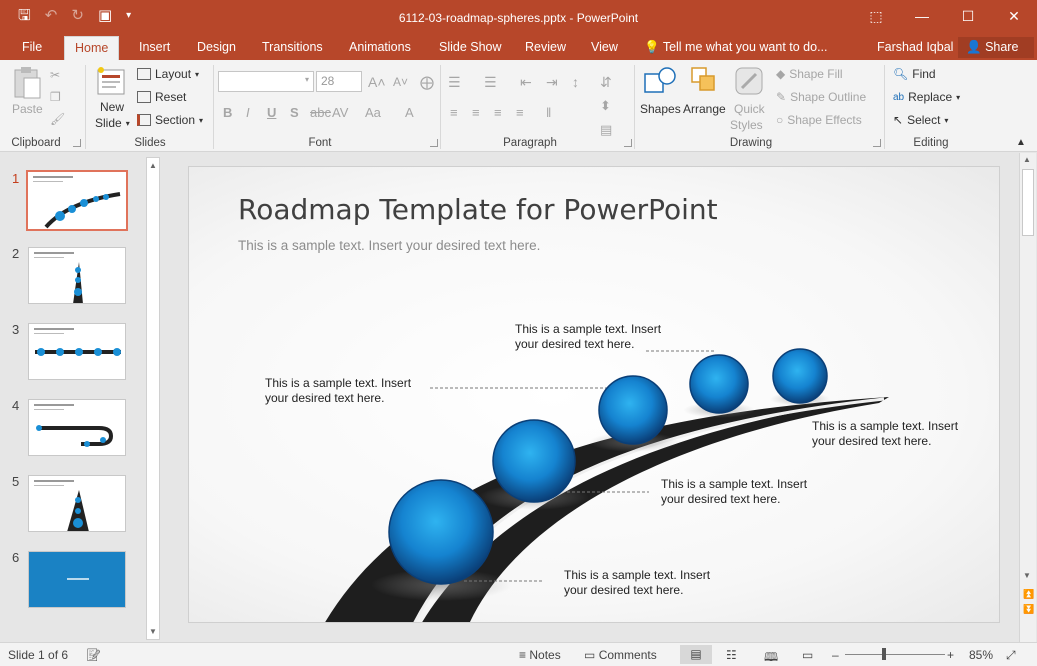 This screenshot has height=666, width=1037. What do you see at coordinates (620, 655) in the screenshot?
I see `comments-button: ▭ Comments` at bounding box center [620, 655].